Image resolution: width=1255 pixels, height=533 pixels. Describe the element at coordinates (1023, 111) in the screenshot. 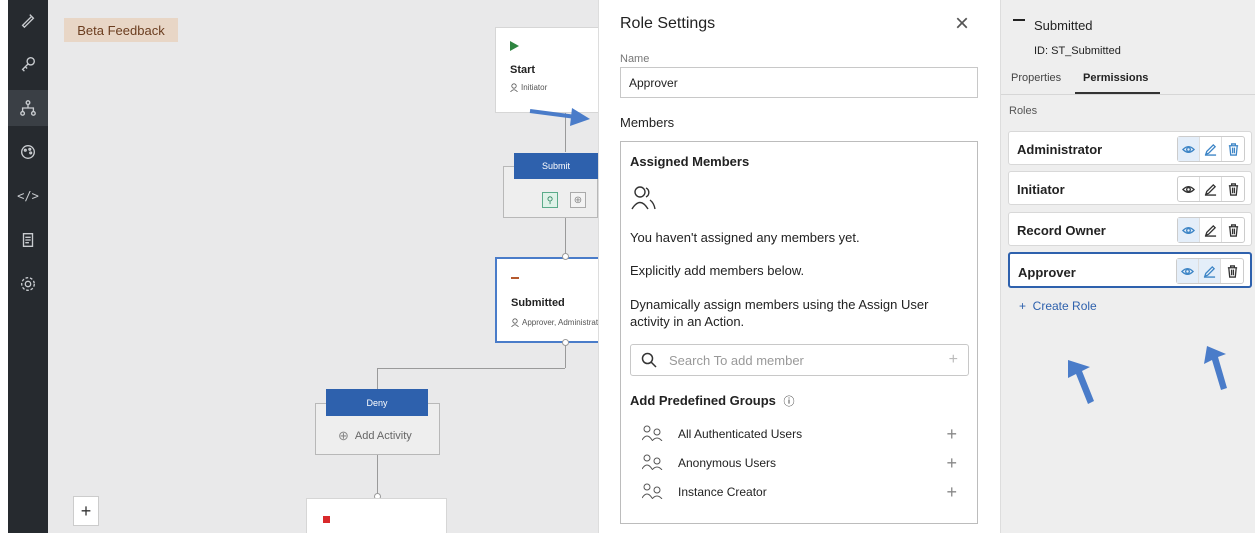

I see `roles-label: Roles` at that location.